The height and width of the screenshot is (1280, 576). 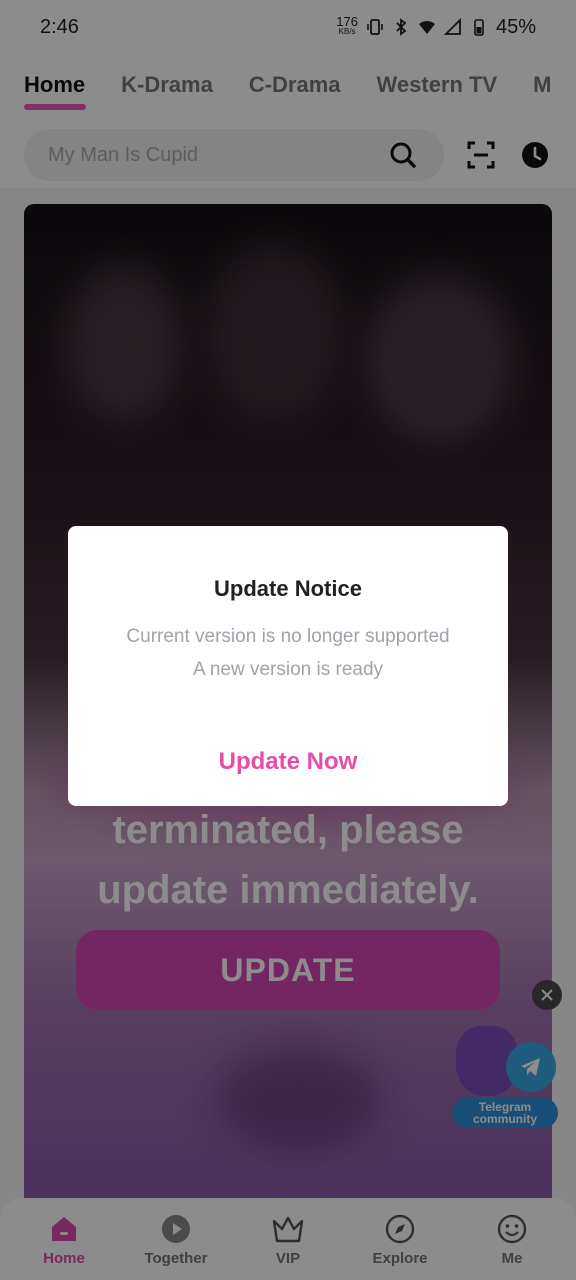 What do you see at coordinates (288, 669) in the screenshot?
I see `dialog-message-line2: A new version is ready` at bounding box center [288, 669].